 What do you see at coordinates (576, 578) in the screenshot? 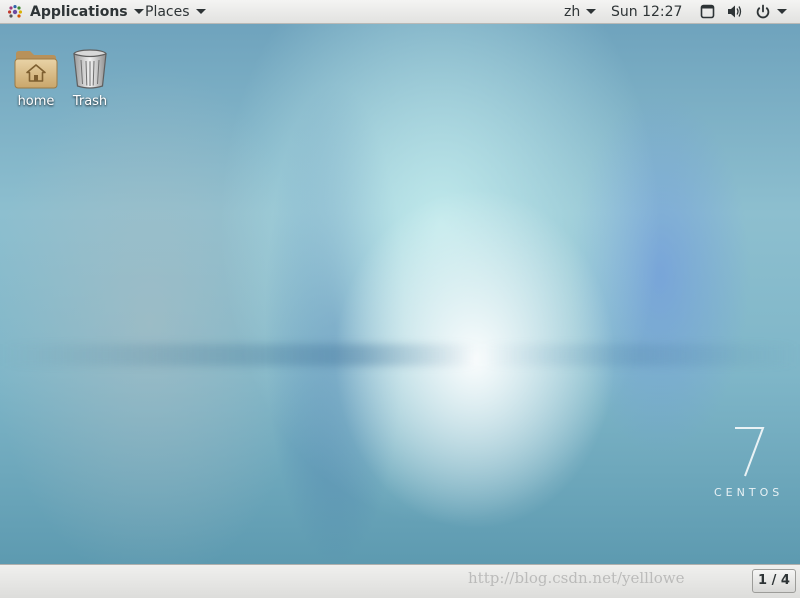
I see `watermark-text: http://blog.csdn.net/yelllowe` at bounding box center [576, 578].